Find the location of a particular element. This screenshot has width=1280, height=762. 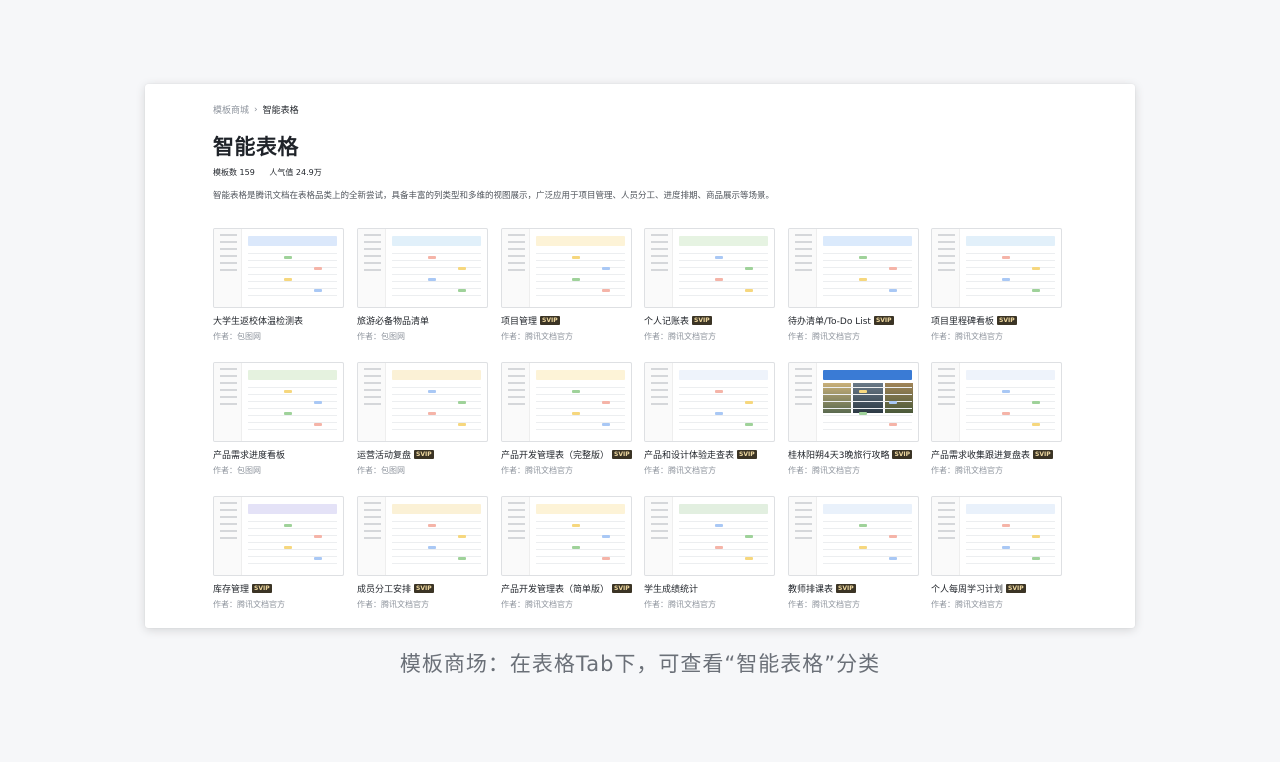

template-name: 个人记账表 SVIP is located at coordinates (709, 320).